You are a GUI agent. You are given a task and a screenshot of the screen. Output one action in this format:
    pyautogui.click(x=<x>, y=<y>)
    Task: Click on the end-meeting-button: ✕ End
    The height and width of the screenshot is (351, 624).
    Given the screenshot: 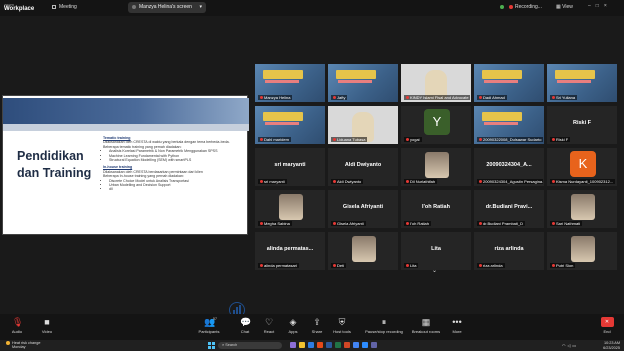 What is the action you would take?
    pyautogui.click(x=607, y=325)
    